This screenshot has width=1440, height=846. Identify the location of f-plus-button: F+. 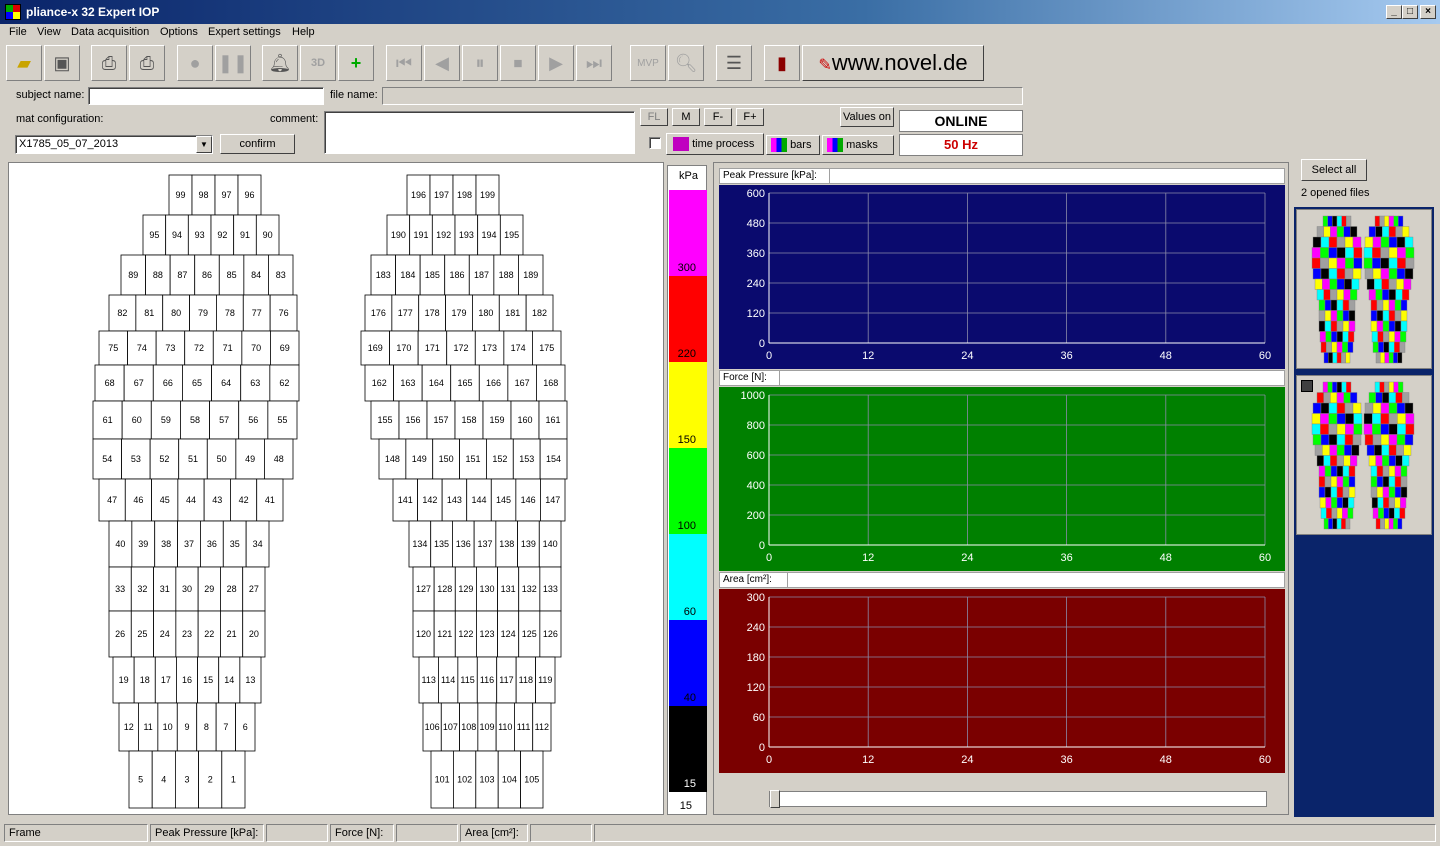
(750, 117).